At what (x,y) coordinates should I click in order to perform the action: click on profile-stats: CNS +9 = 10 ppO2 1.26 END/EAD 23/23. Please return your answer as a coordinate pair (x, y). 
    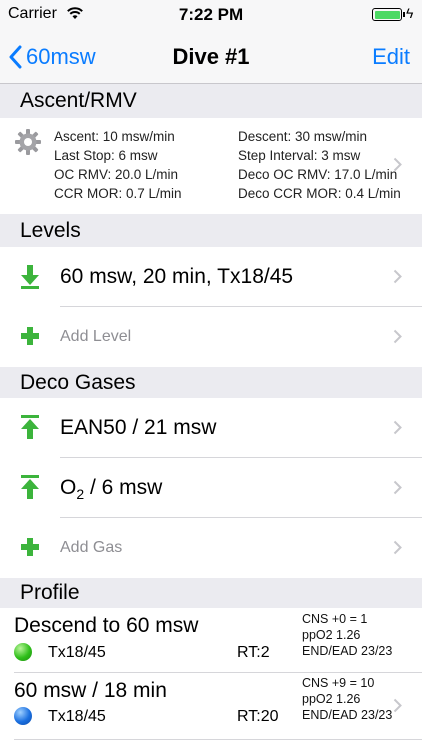
    Looking at the image, I should click on (347, 699).